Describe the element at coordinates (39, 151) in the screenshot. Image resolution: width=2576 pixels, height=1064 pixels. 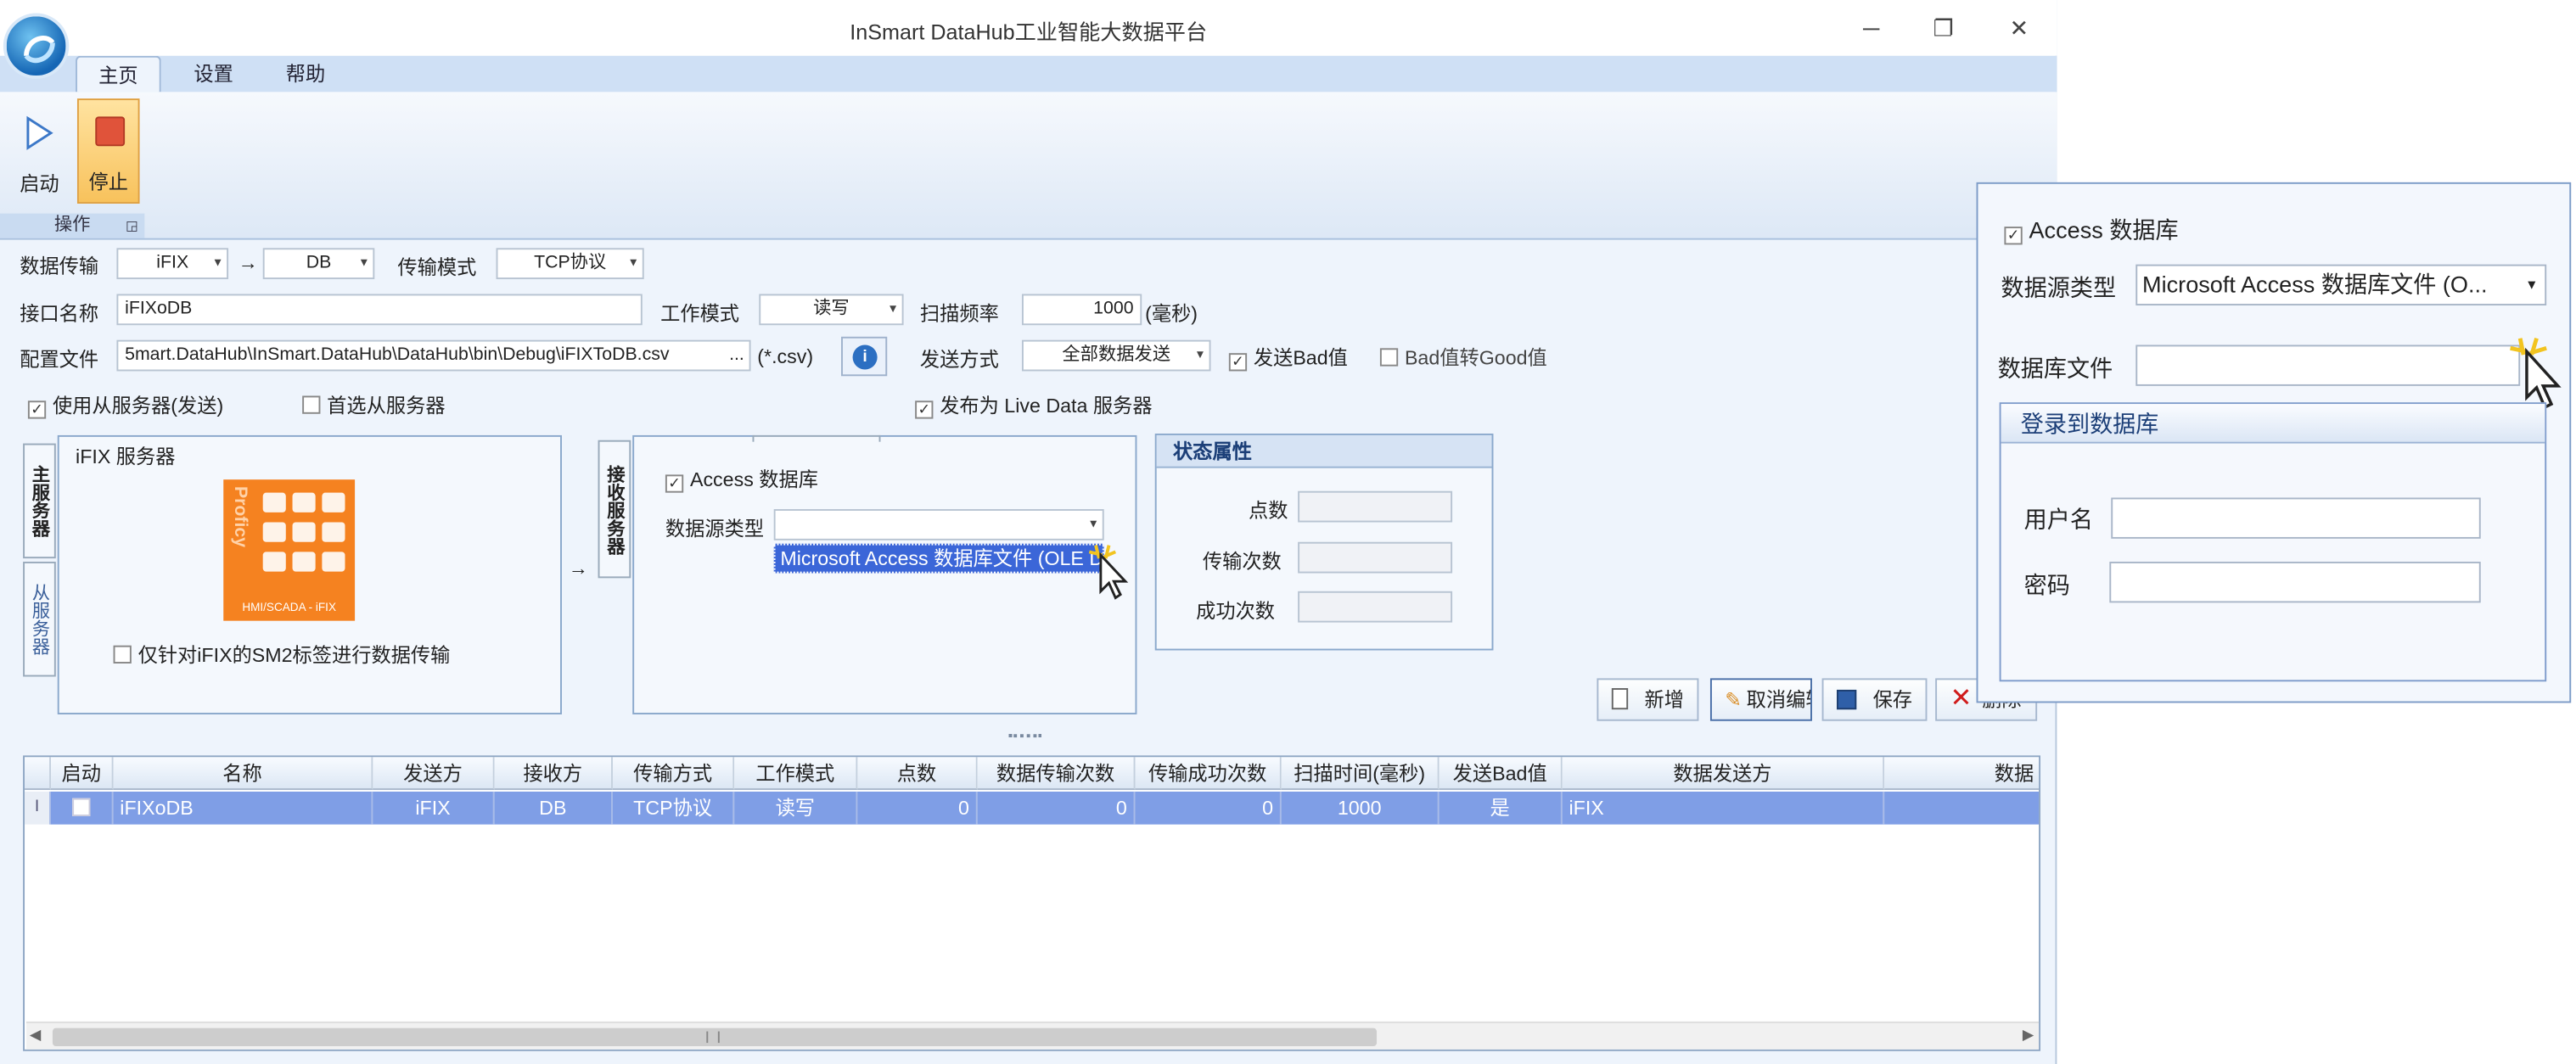
I see `start-button: 启动` at that location.